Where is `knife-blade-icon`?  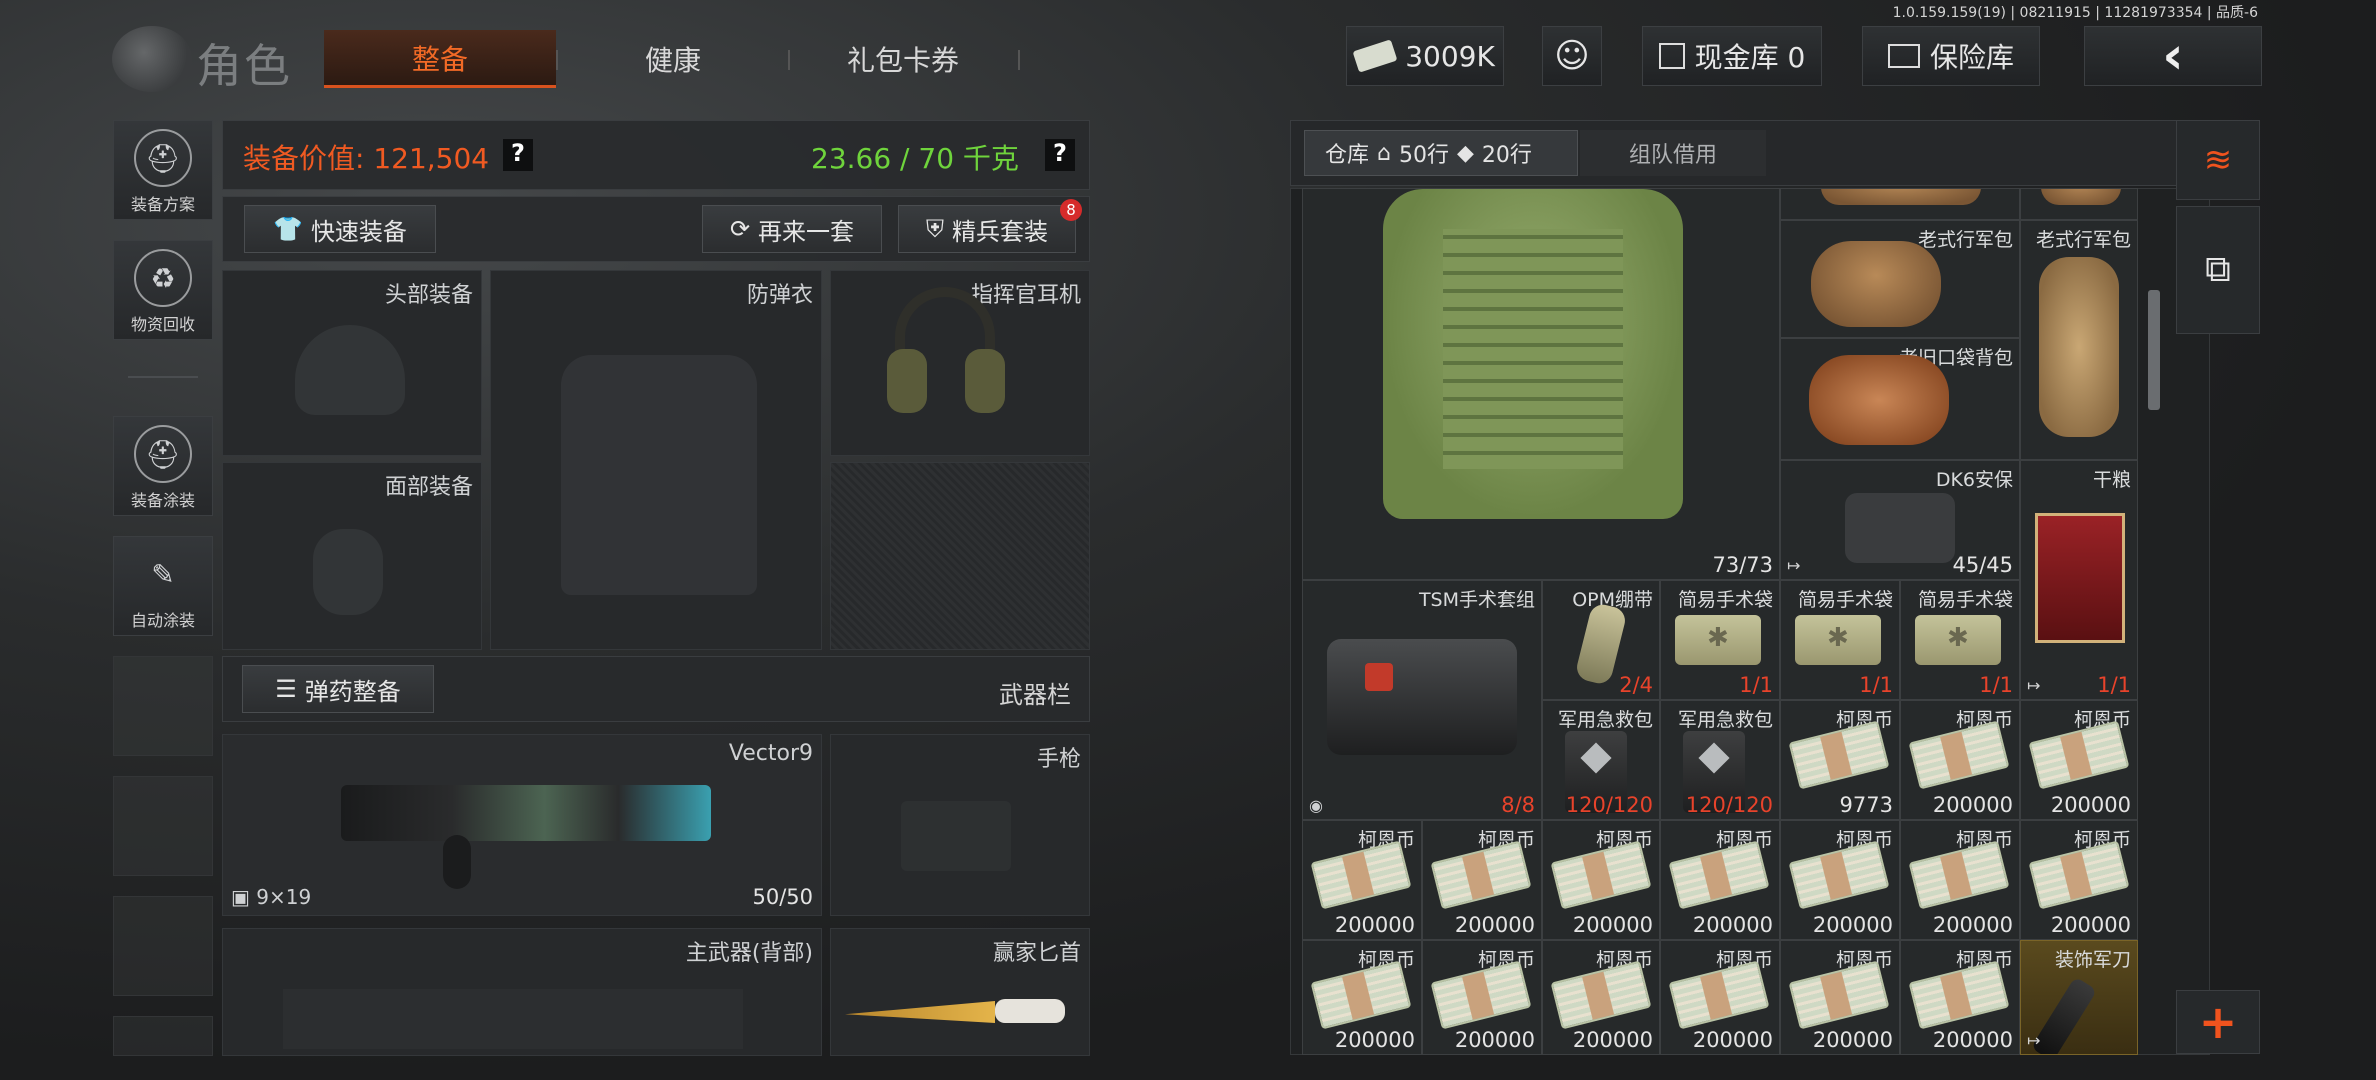
knife-blade-icon is located at coordinates (920, 1012).